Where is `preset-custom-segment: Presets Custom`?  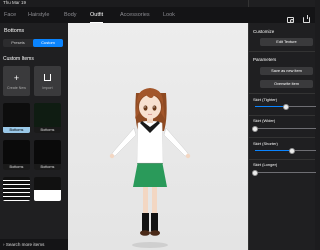
preset-custom-segment: Presets Custom is located at coordinates (33, 43).